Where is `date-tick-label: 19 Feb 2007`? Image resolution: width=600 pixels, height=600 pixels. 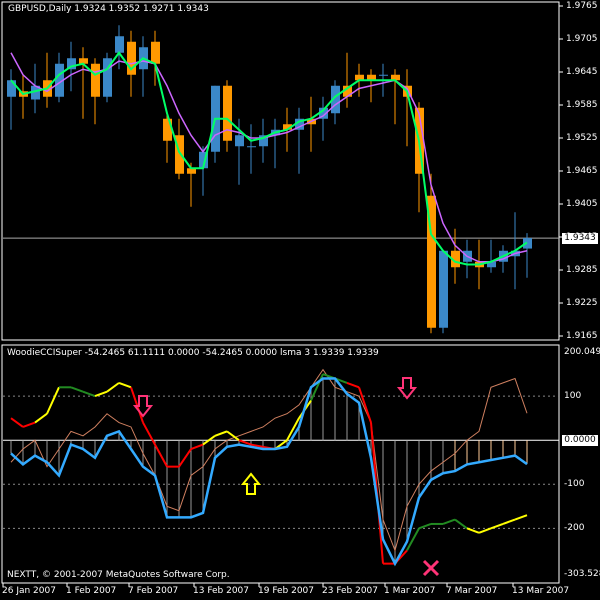 date-tick-label: 19 Feb 2007 is located at coordinates (286, 591).